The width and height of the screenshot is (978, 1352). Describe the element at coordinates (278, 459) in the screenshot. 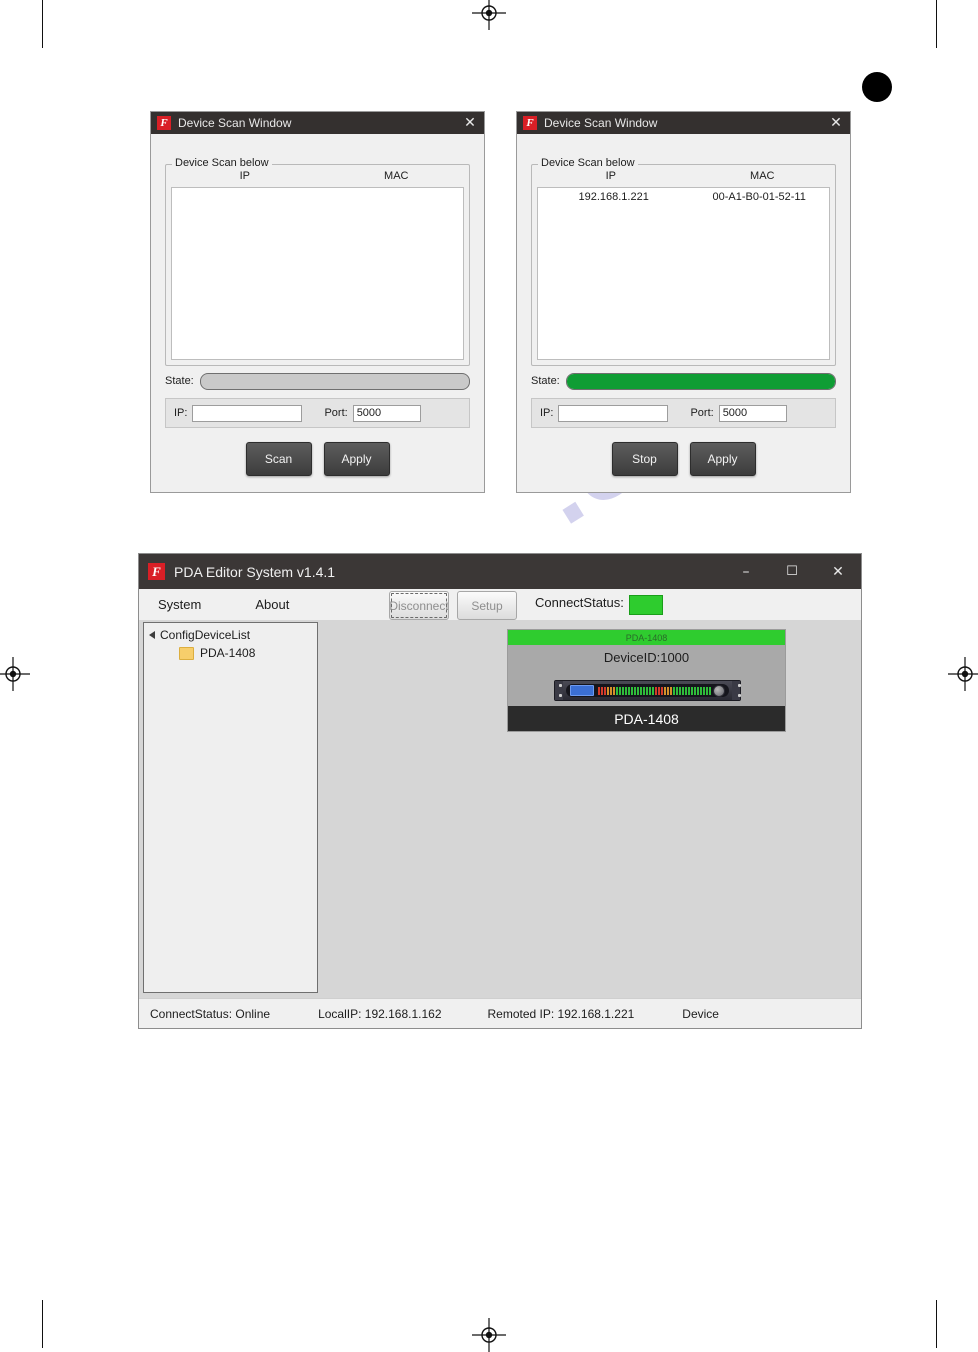

I see `scan-button: Scan` at that location.